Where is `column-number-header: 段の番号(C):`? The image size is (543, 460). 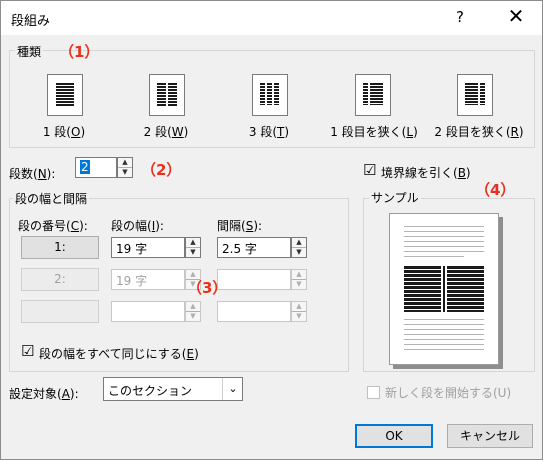
column-number-header: 段の番号(C): is located at coordinates (53, 226).